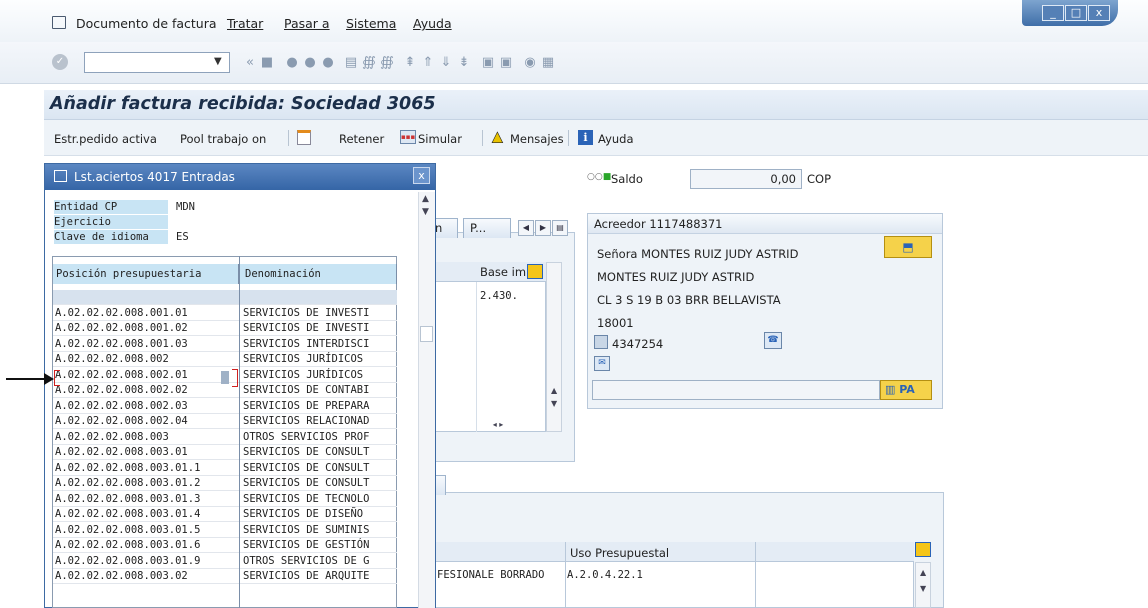 Image resolution: width=1148 pixels, height=608 pixels. I want to click on vendor-address: CL 3 S 19 B 03 BRR BELLAVISTA, so click(689, 300).